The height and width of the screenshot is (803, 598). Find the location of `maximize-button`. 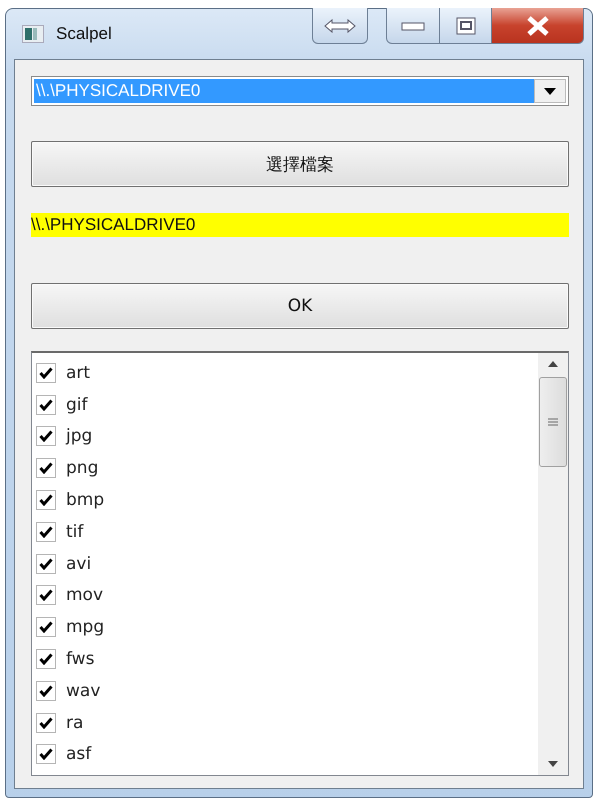

maximize-button is located at coordinates (466, 26).